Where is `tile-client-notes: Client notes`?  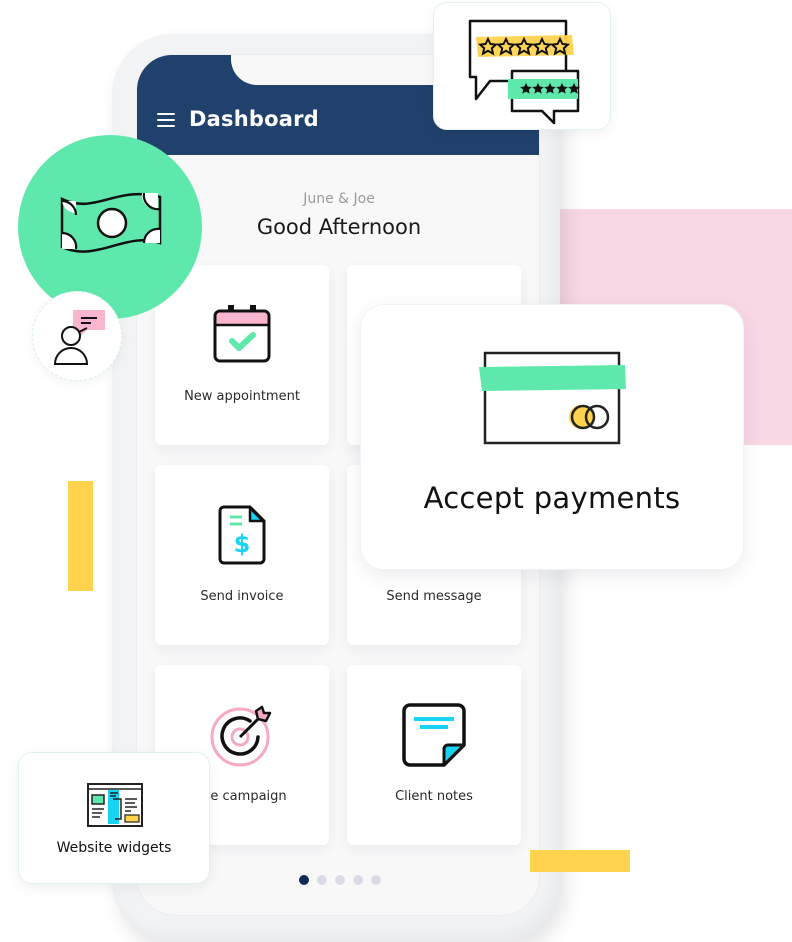
tile-client-notes: Client notes is located at coordinates (434, 755).